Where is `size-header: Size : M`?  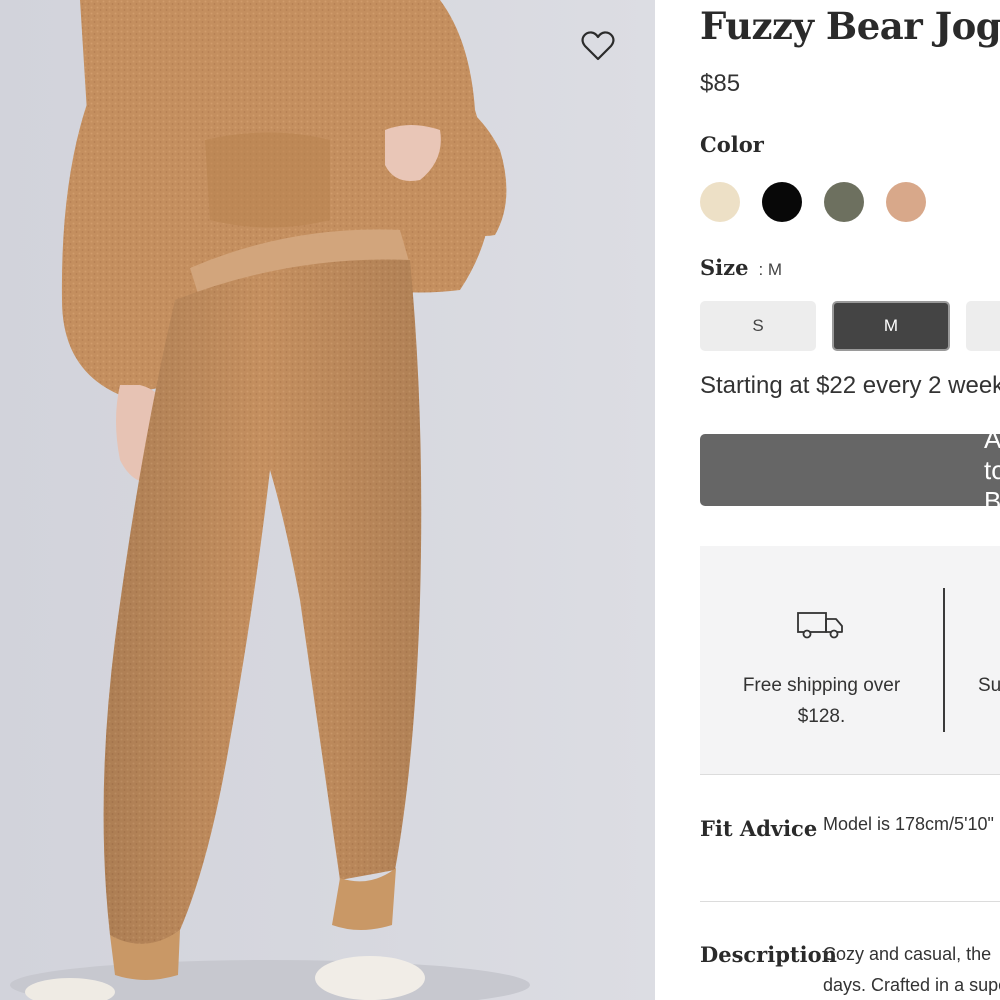
size-header: Size : M is located at coordinates (741, 267).